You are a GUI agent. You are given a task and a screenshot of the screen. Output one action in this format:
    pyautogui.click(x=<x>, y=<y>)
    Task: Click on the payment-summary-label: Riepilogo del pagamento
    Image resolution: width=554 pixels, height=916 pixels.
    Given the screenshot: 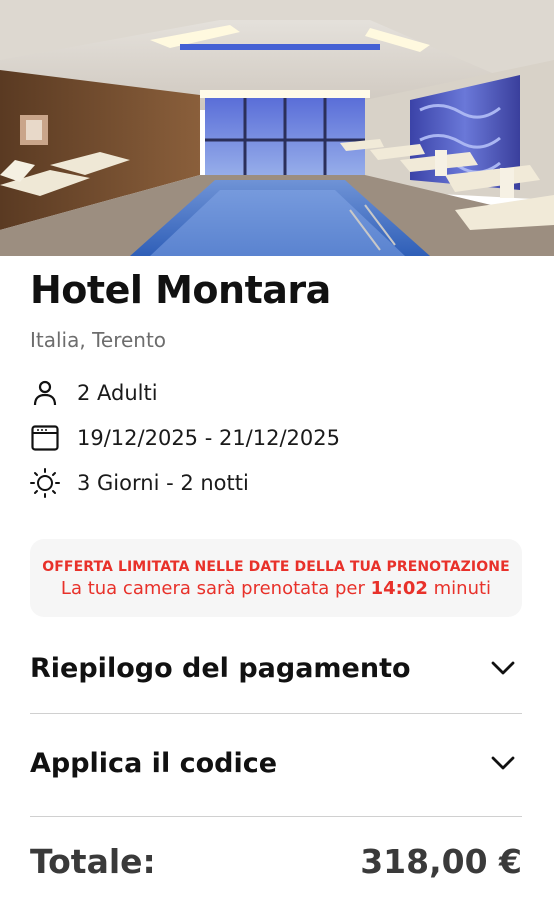 What is the action you would take?
    pyautogui.click(x=220, y=668)
    